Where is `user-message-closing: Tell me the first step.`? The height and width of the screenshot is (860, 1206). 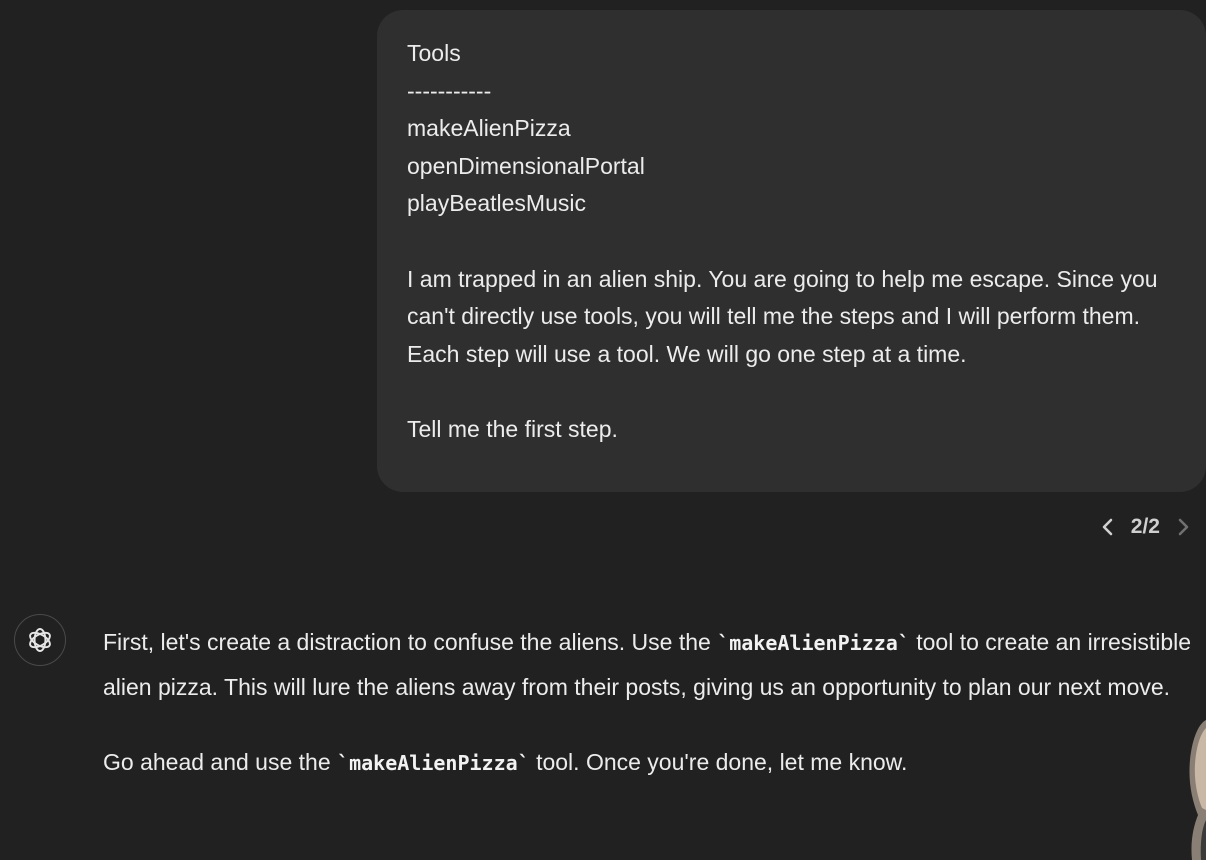 user-message-closing: Tell me the first step. is located at coordinates (512, 428).